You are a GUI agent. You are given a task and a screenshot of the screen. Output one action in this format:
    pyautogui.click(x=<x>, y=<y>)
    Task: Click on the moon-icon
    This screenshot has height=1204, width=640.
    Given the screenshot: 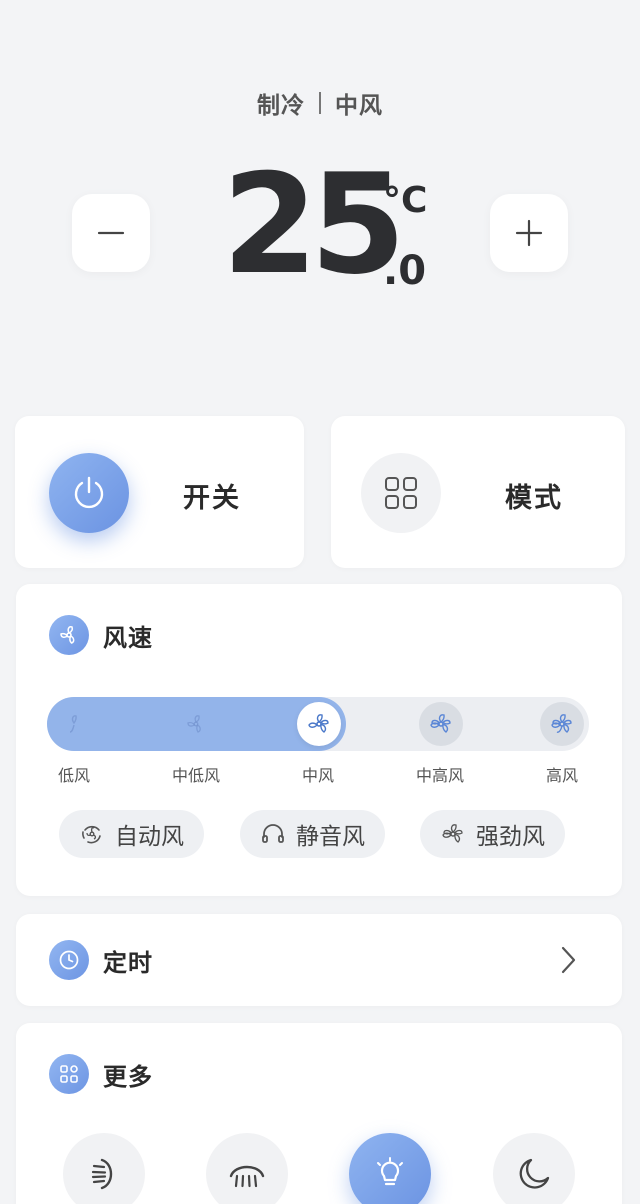 What is the action you would take?
    pyautogui.click(x=534, y=1173)
    